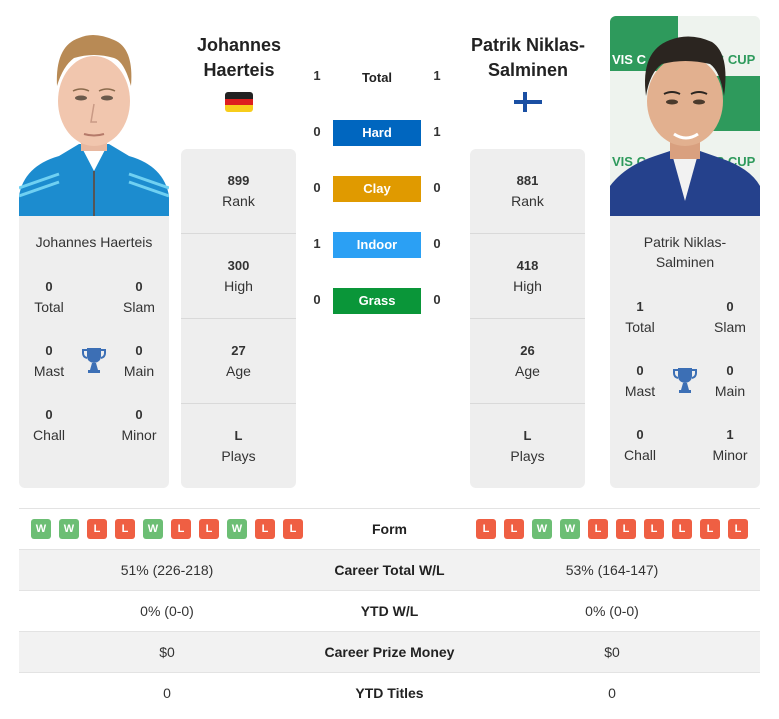  I want to click on player2-ytd-titles: 0, so click(612, 693).